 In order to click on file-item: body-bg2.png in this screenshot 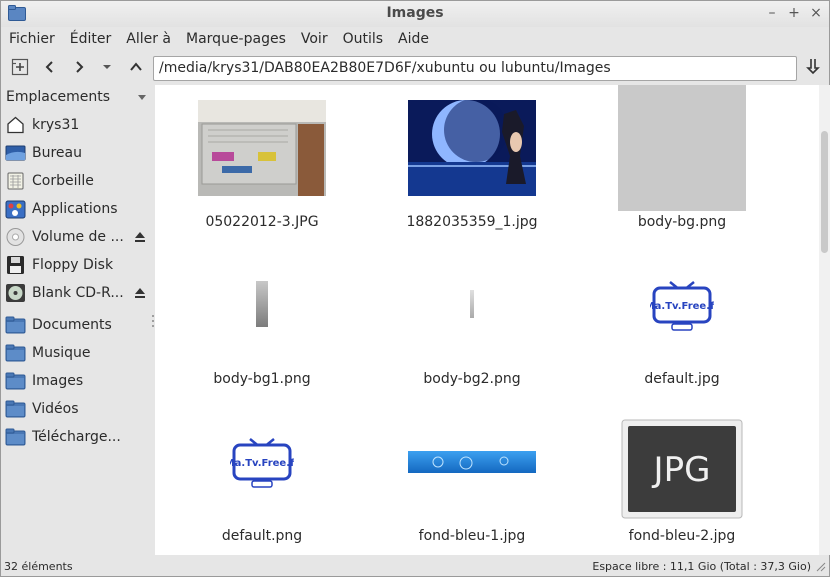, I will do `click(472, 317)`.